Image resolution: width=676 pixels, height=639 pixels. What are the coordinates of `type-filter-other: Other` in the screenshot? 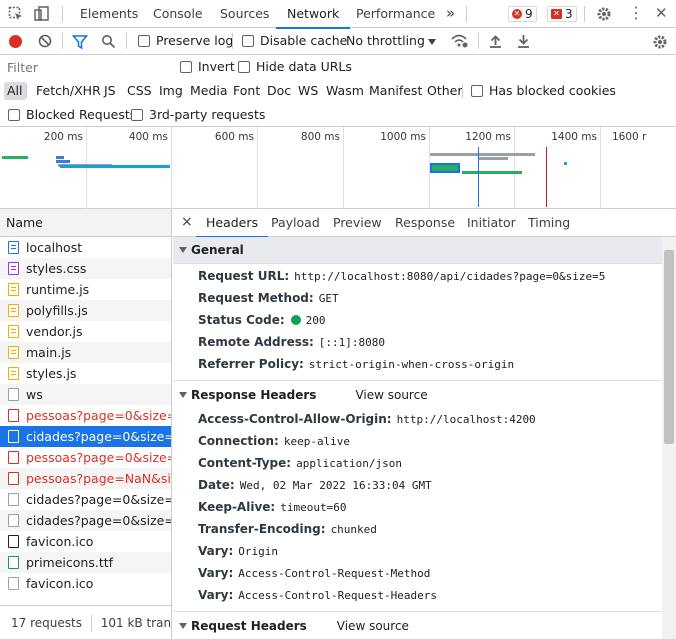 It's located at (445, 91).